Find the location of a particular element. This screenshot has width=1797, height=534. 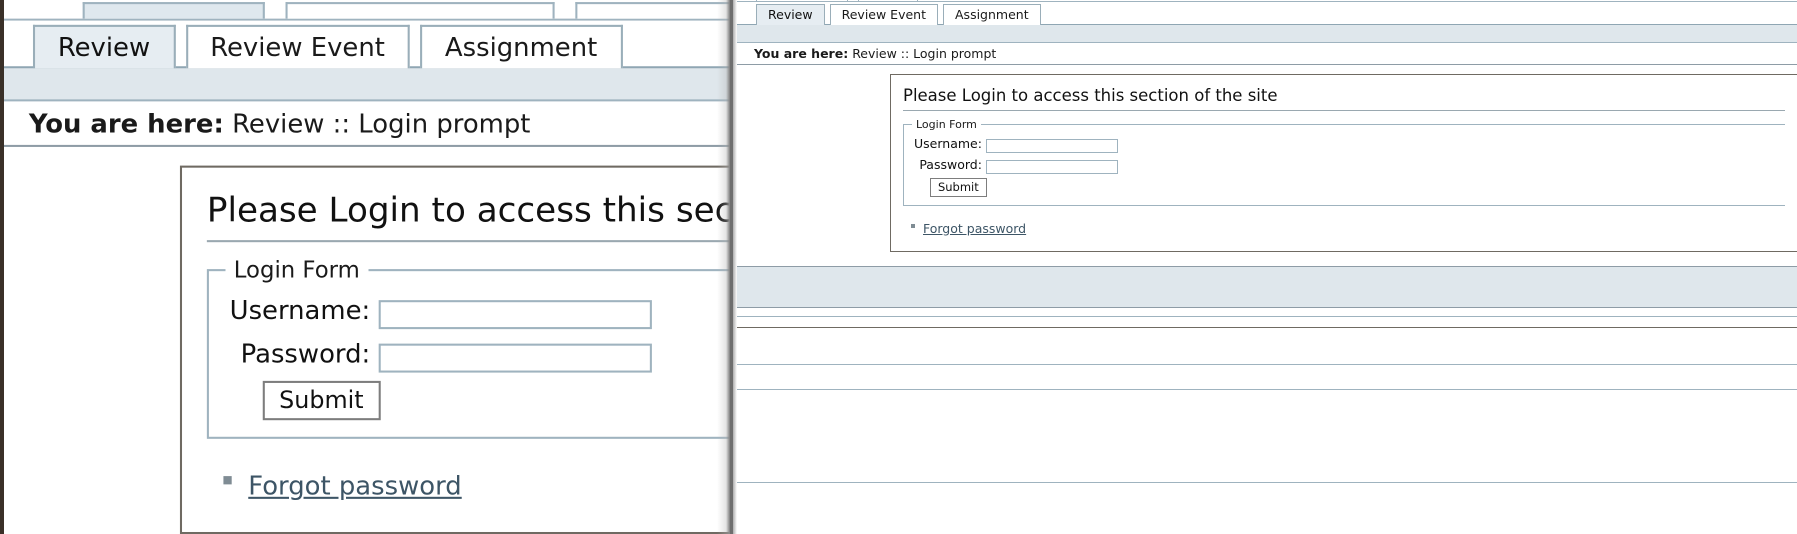

login-form: Login Form Username: Password: Submit is located at coordinates (468, 347).